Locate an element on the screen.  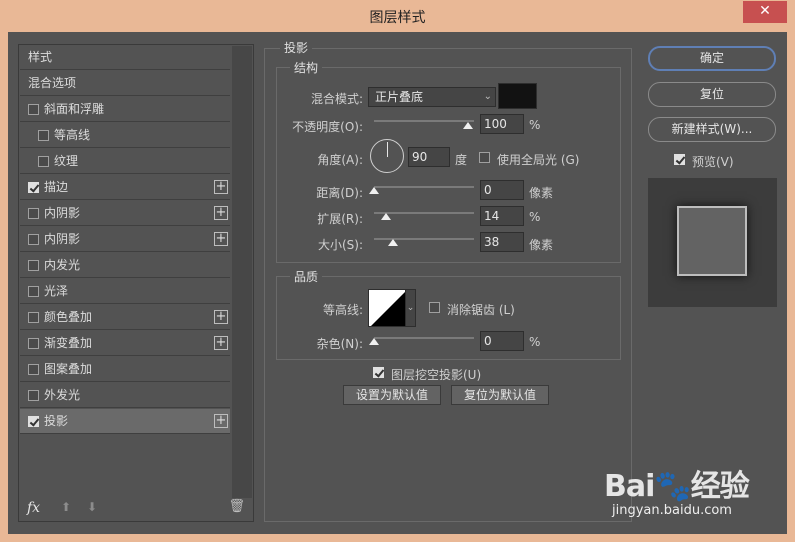
style-list-item: 样式 is located at coordinates (125, 57).